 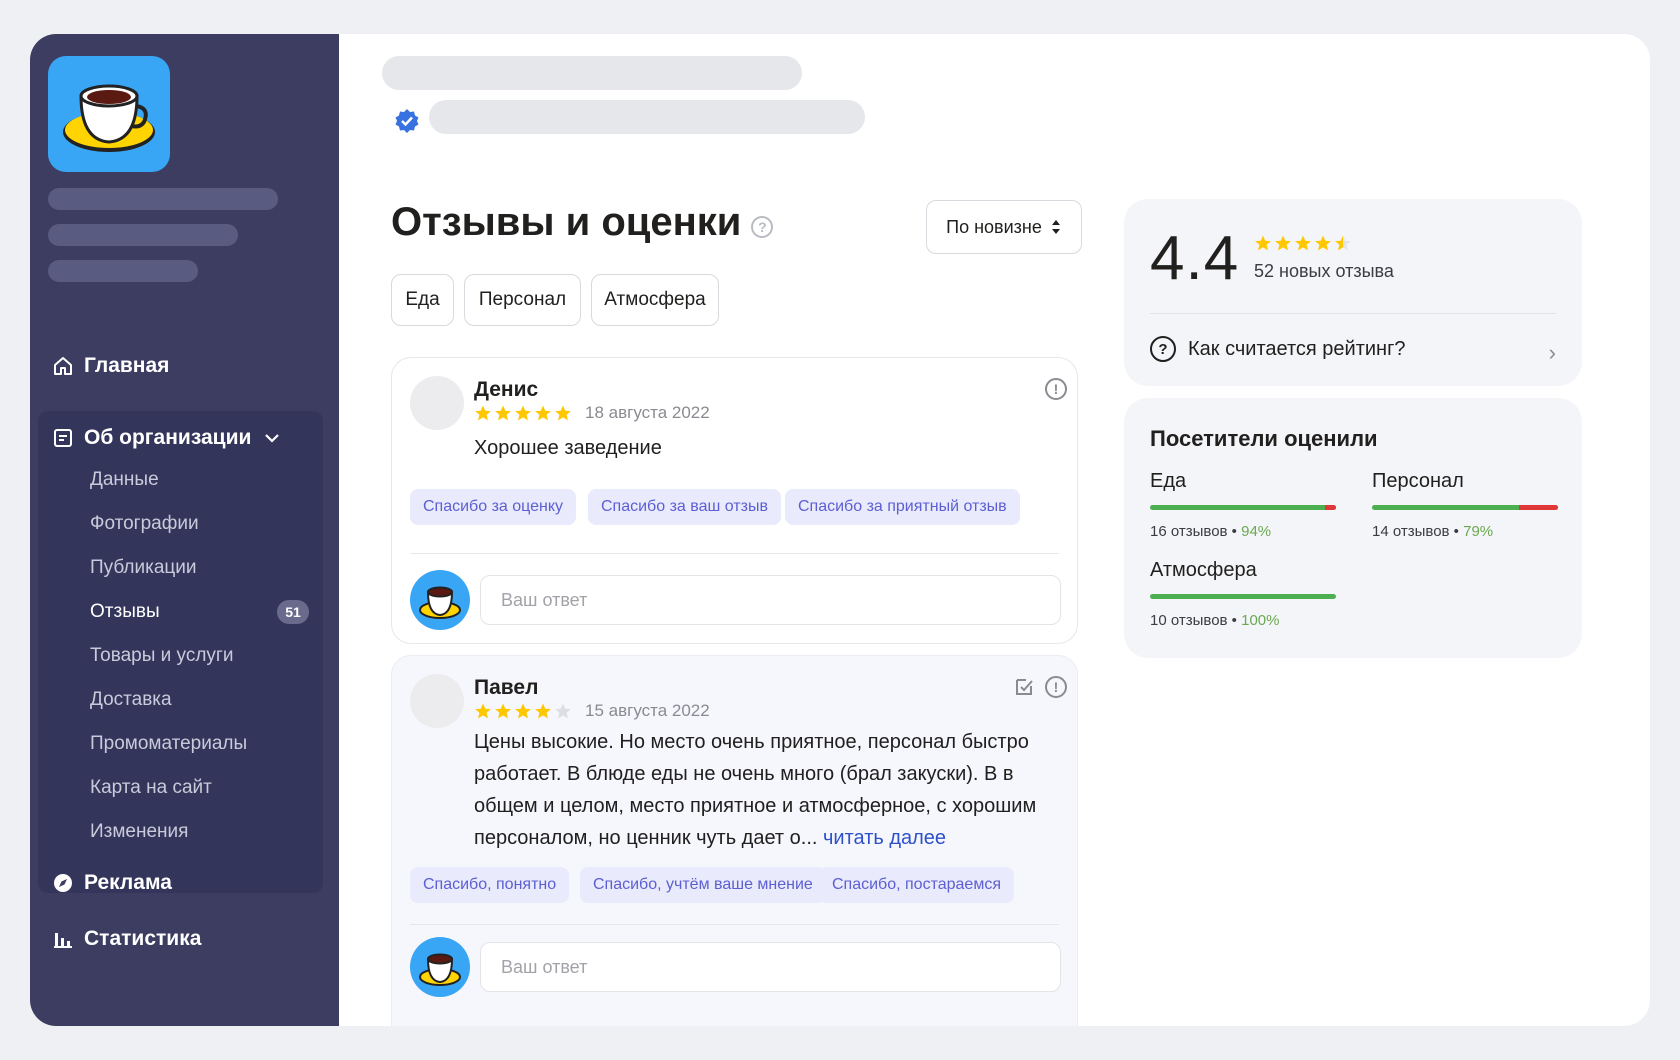 I want to click on star-empty-icon, so click(x=563, y=713).